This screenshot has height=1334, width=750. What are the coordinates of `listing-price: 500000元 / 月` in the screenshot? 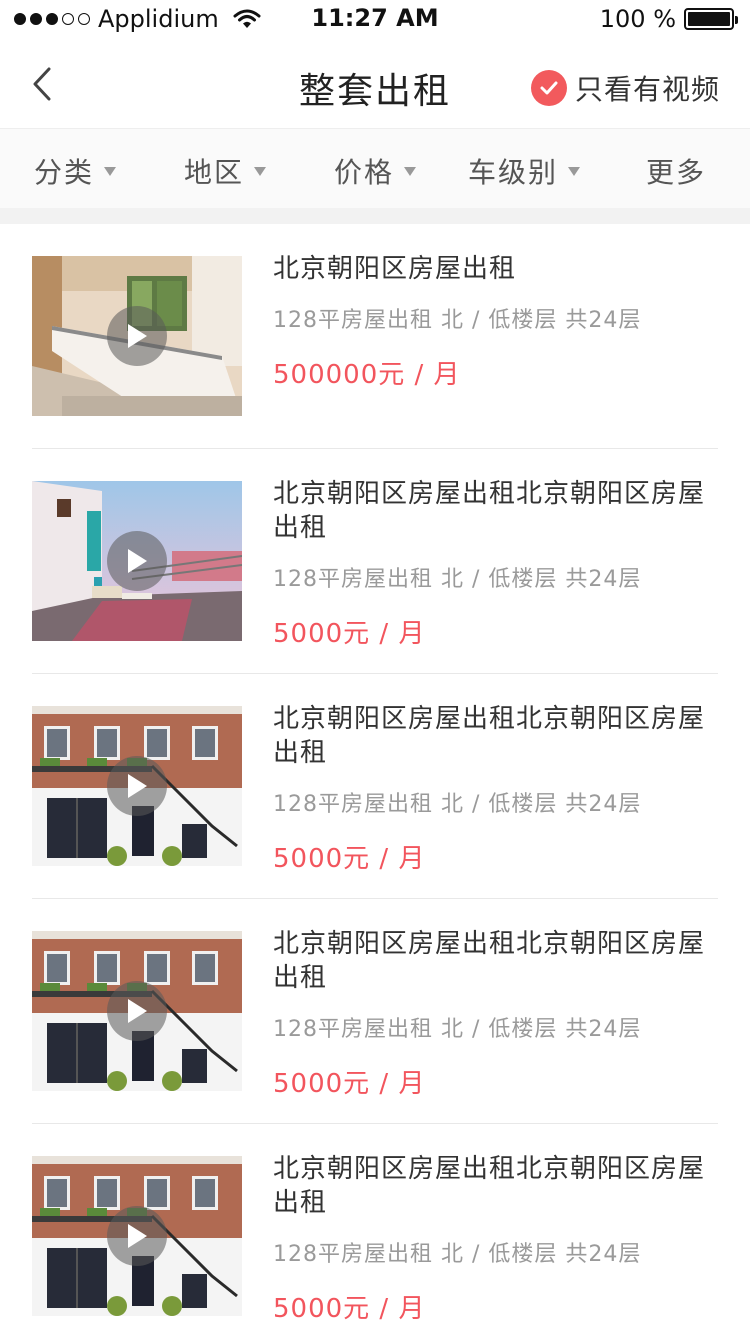 It's located at (367, 375).